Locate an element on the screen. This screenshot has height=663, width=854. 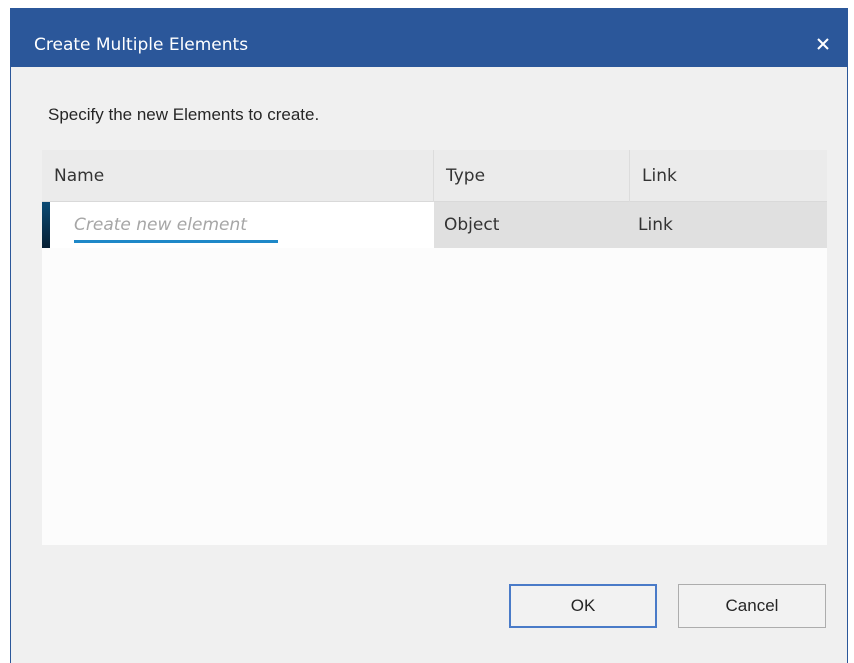
column-header-name: Name is located at coordinates (238, 176).